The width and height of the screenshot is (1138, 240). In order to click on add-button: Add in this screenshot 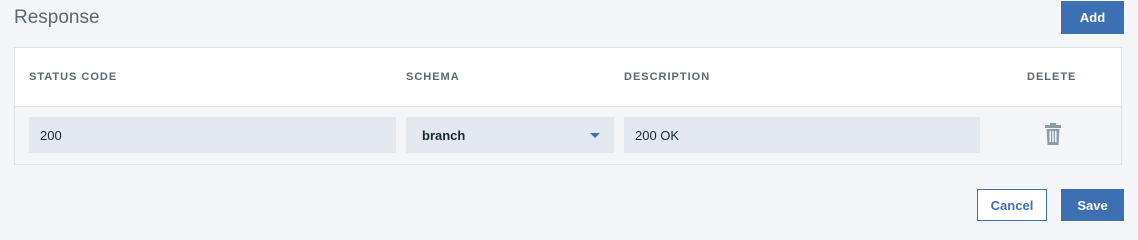, I will do `click(1092, 17)`.